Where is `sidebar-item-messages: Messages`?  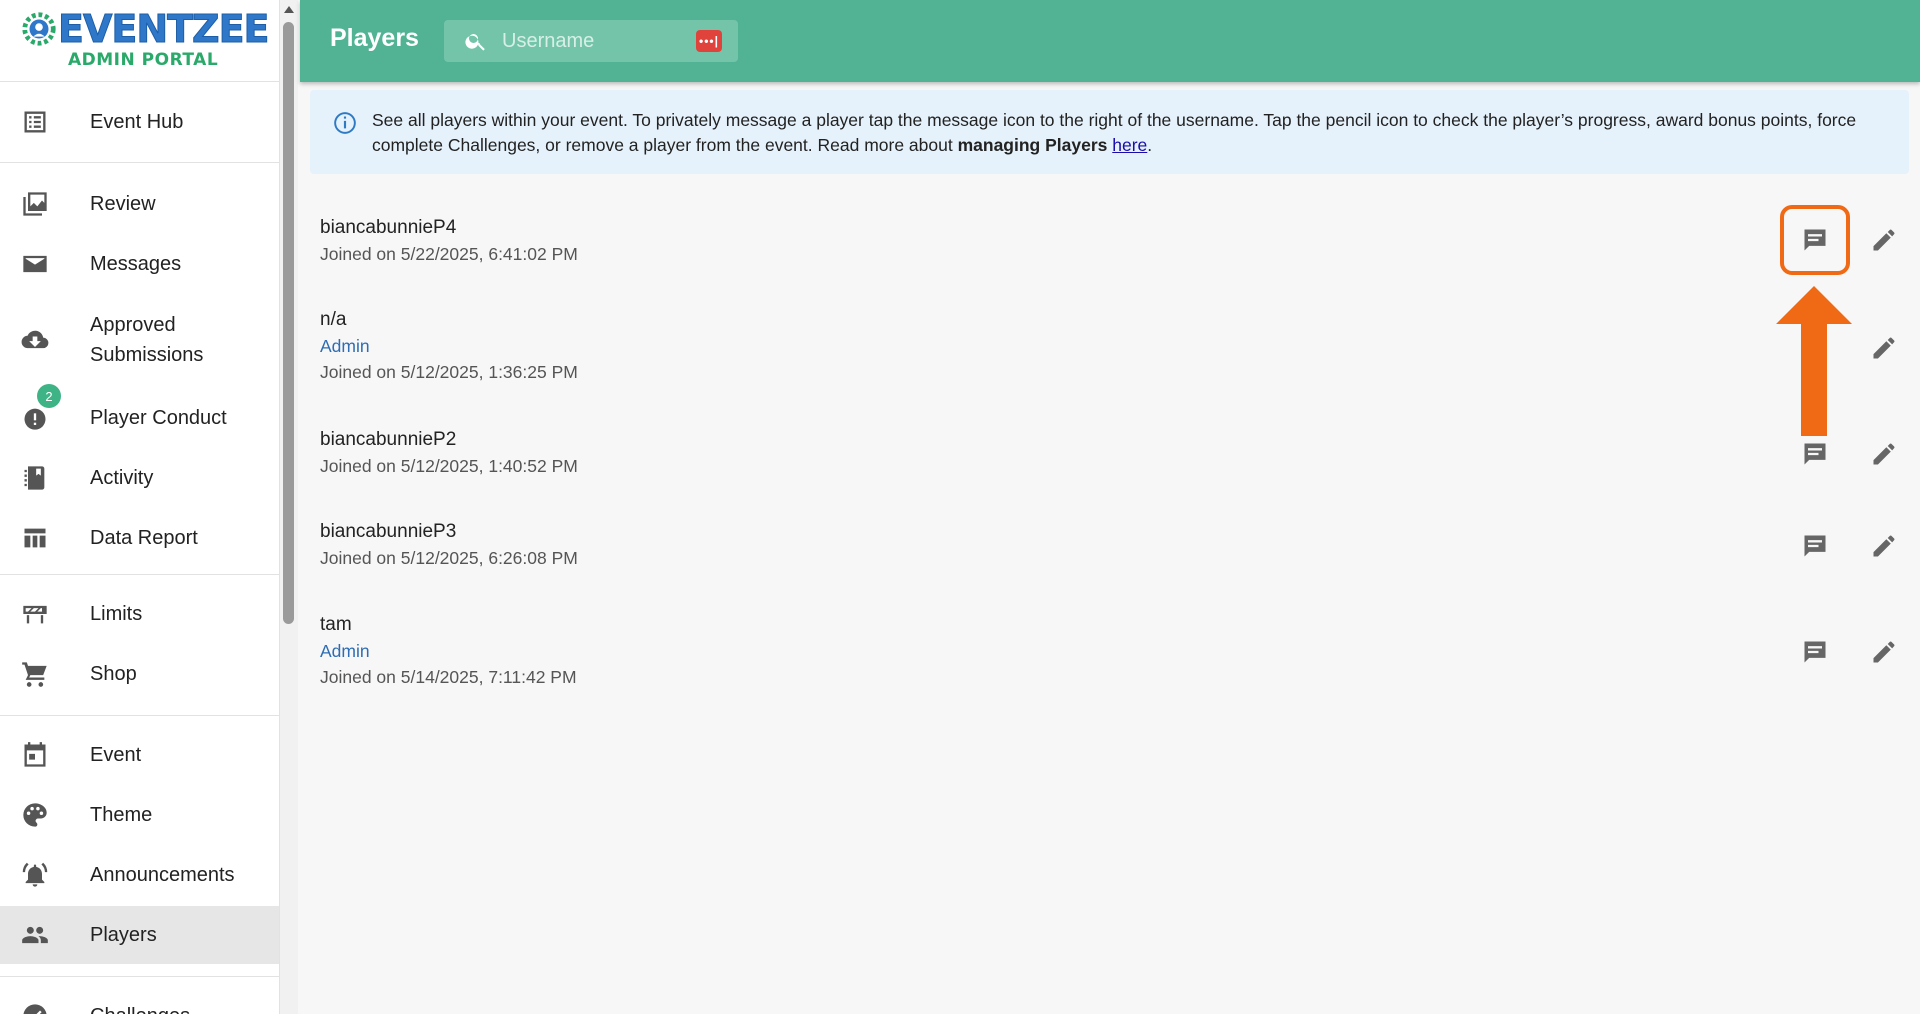
sidebar-item-messages: Messages is located at coordinates (139, 264).